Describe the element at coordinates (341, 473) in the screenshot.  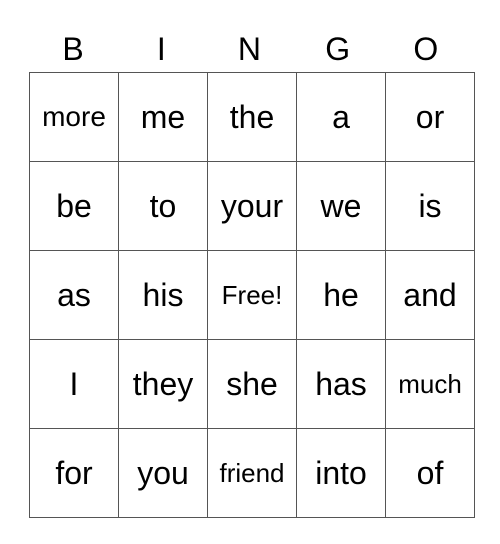
I see `card-cell: into` at that location.